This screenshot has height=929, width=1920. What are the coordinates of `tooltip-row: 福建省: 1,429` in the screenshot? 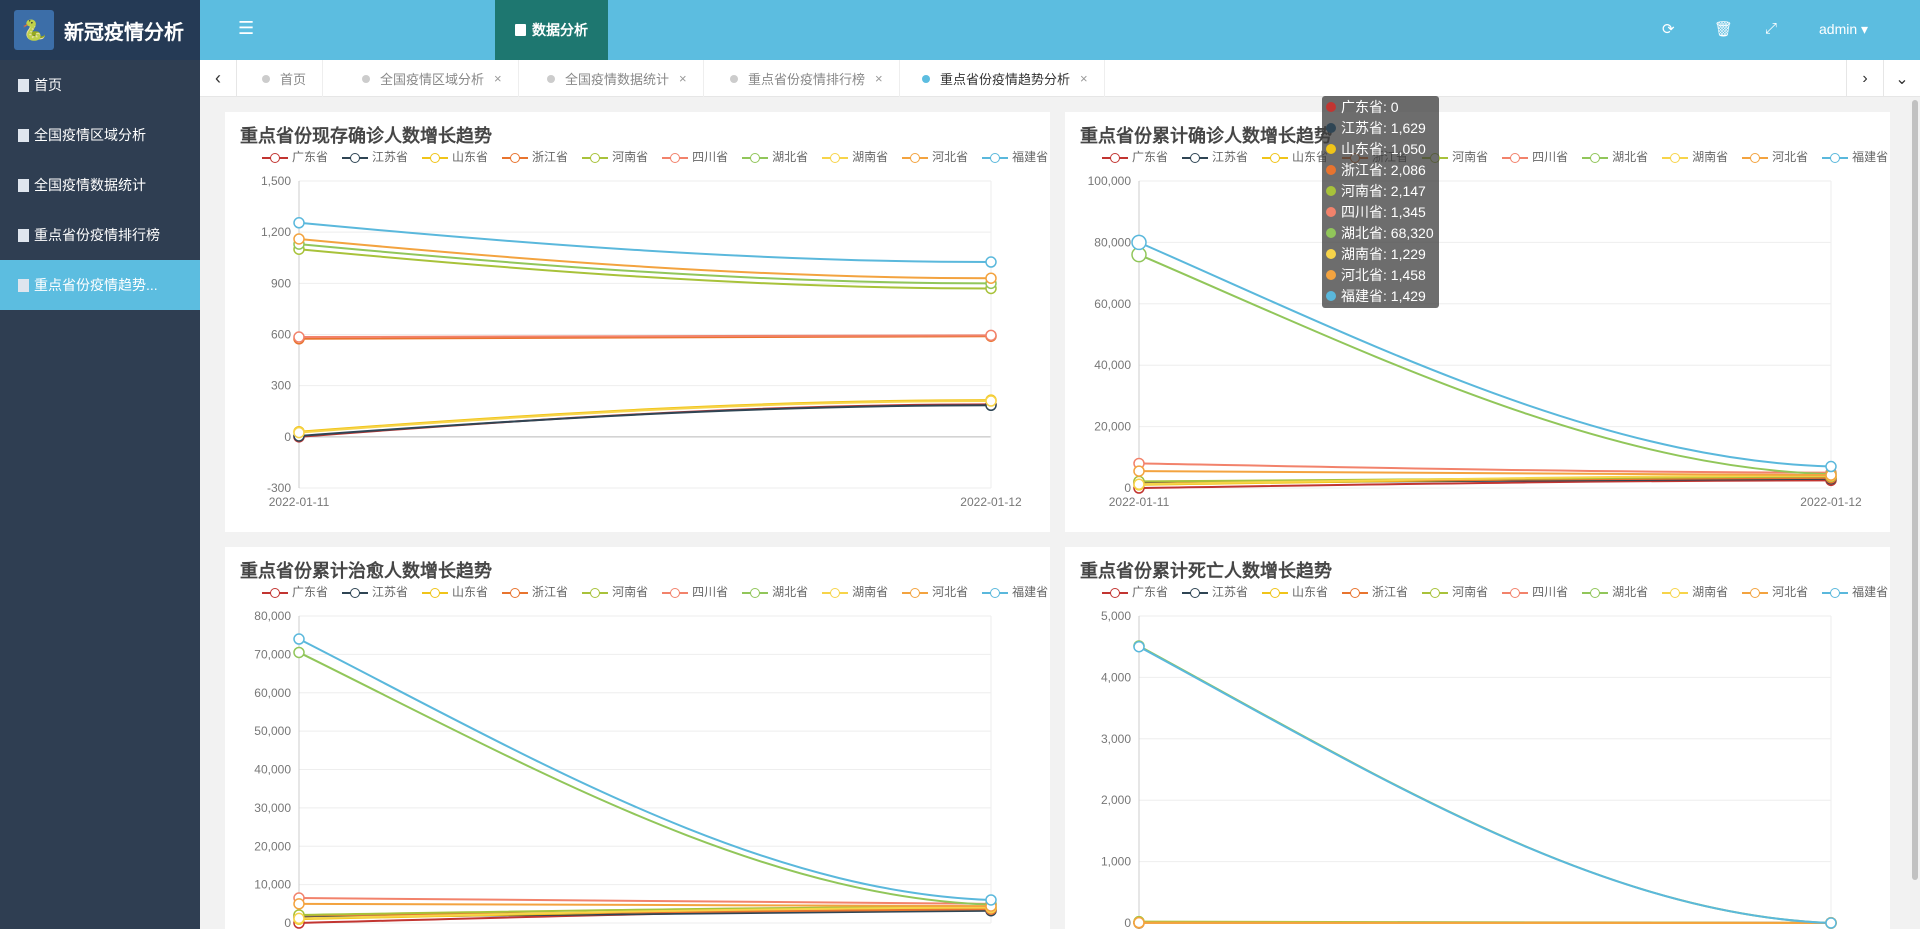 It's located at (1380, 295).